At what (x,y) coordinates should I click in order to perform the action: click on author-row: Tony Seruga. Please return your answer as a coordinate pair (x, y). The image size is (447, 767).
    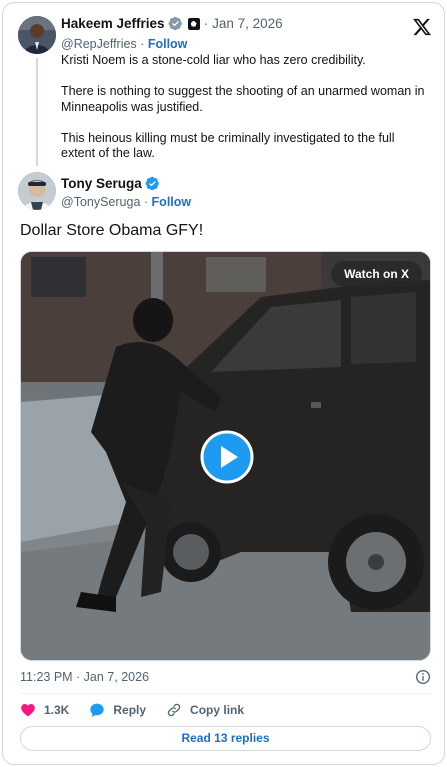
    Looking at the image, I should click on (110, 183).